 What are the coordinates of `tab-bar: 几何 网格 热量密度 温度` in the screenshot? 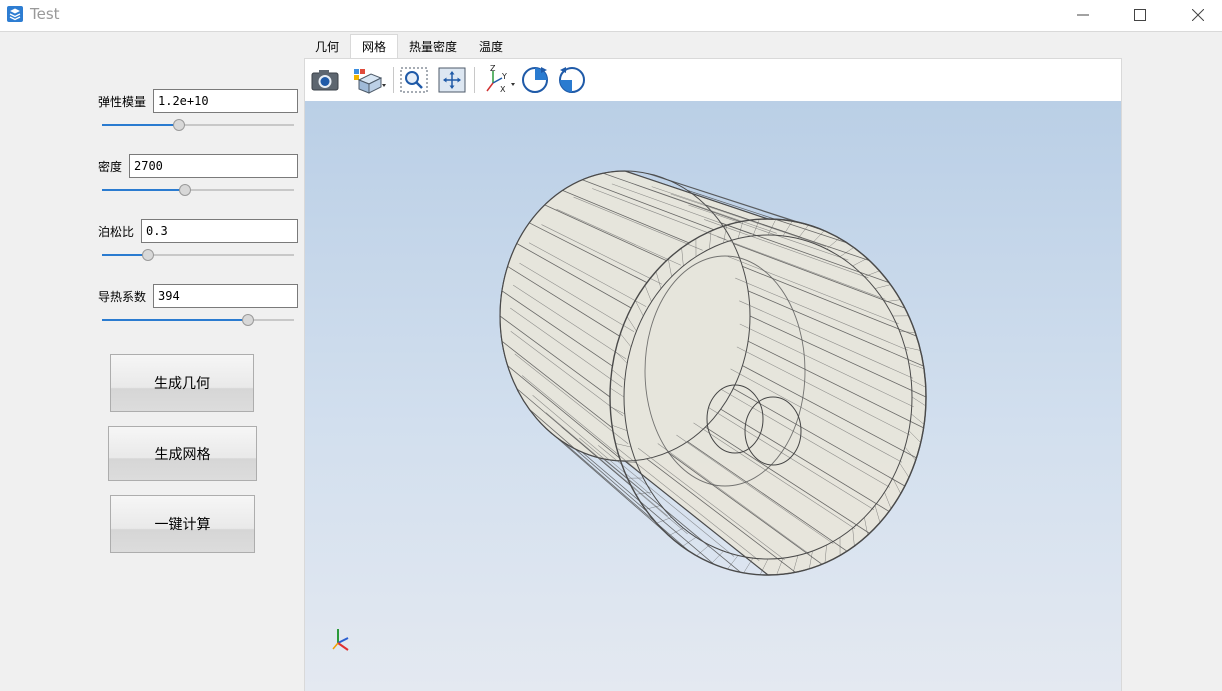 It's located at (409, 46).